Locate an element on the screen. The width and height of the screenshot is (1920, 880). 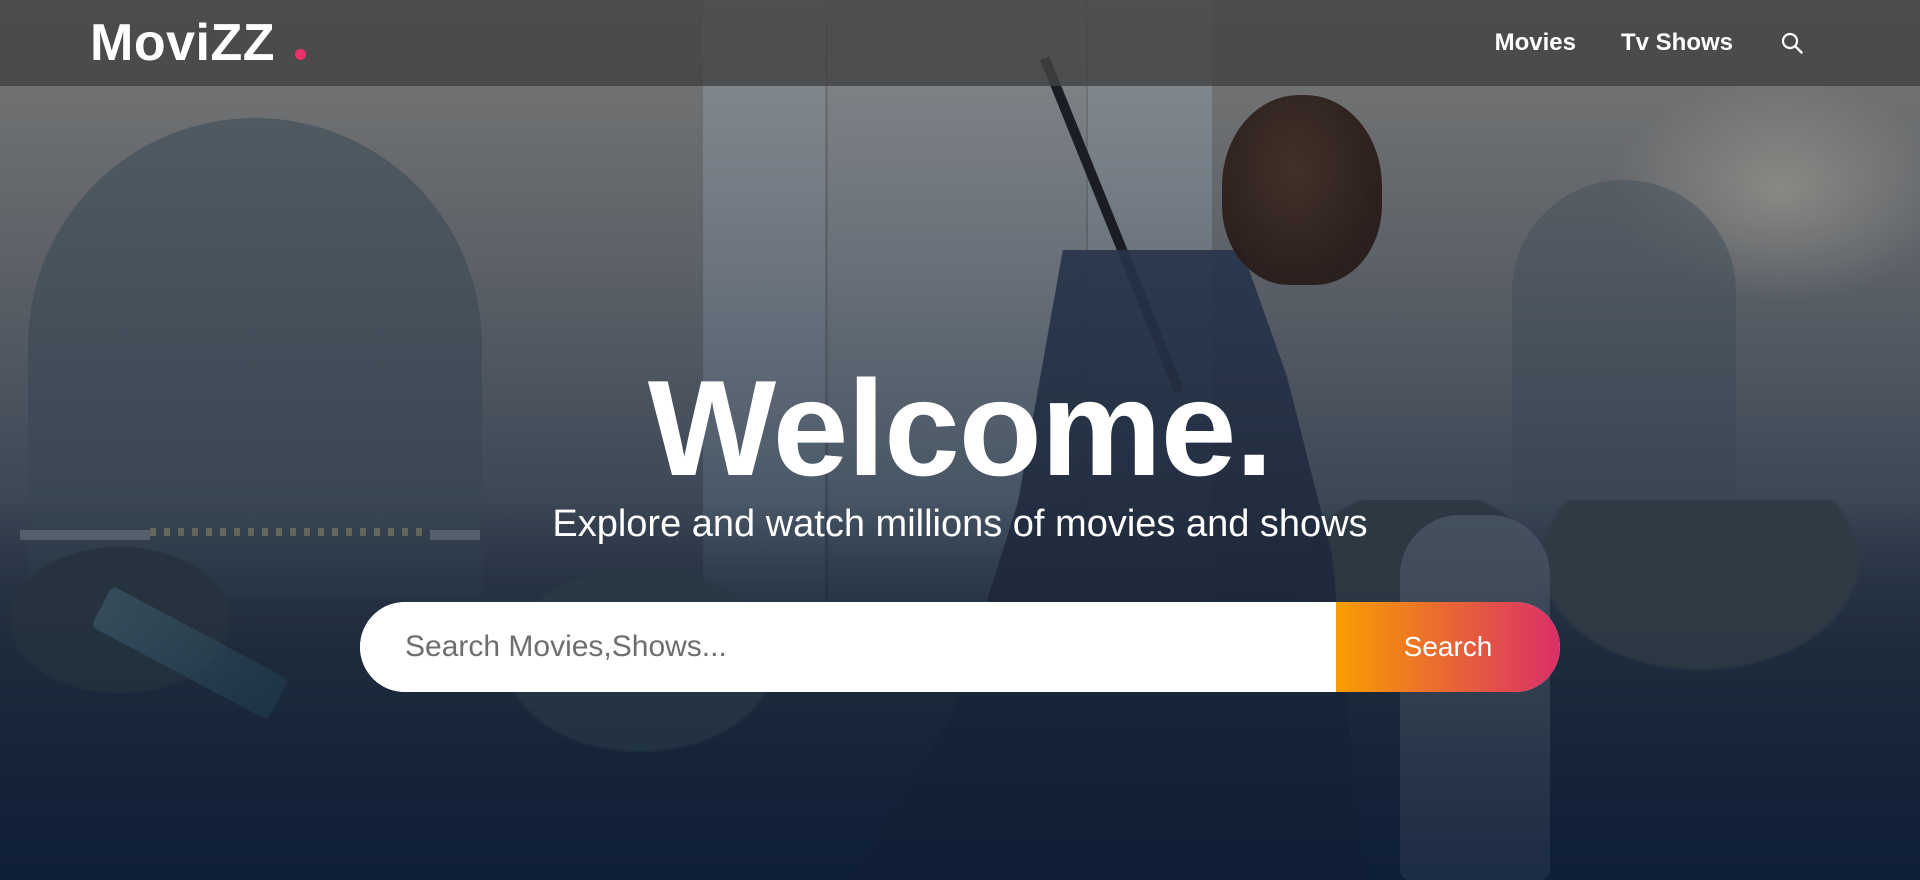
search-button: Search is located at coordinates (1448, 646).